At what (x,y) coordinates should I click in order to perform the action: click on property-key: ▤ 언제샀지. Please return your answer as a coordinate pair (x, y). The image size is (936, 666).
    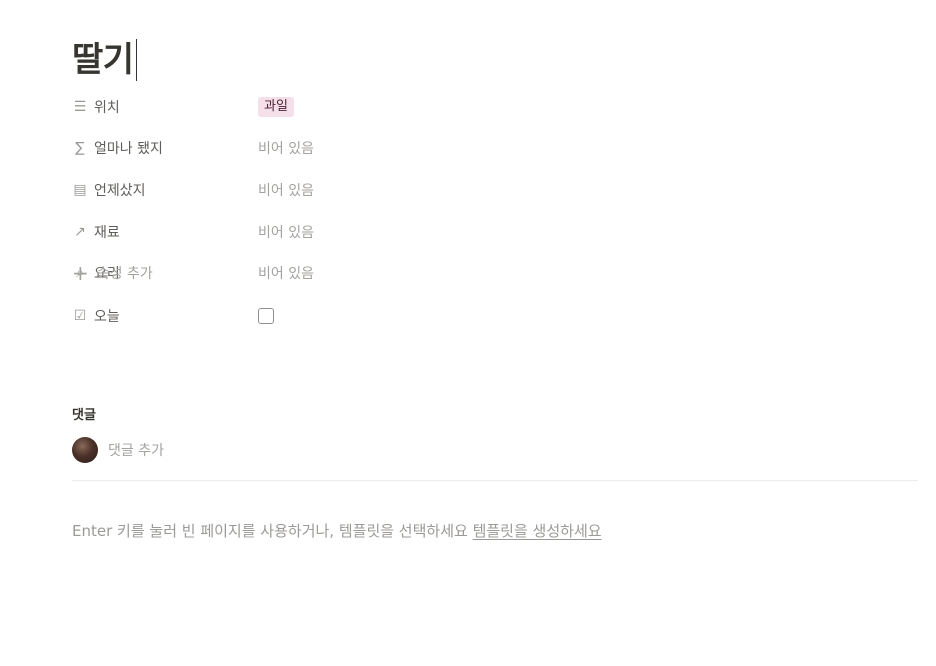
    Looking at the image, I should click on (165, 190).